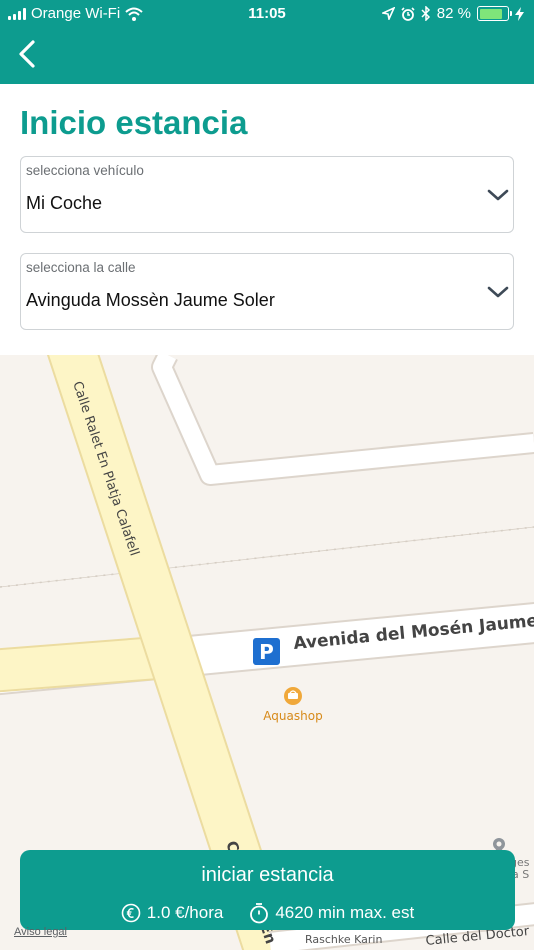 This screenshot has height=950, width=534. I want to click on vehicle-select-label: selecciona vehículo, so click(85, 170).